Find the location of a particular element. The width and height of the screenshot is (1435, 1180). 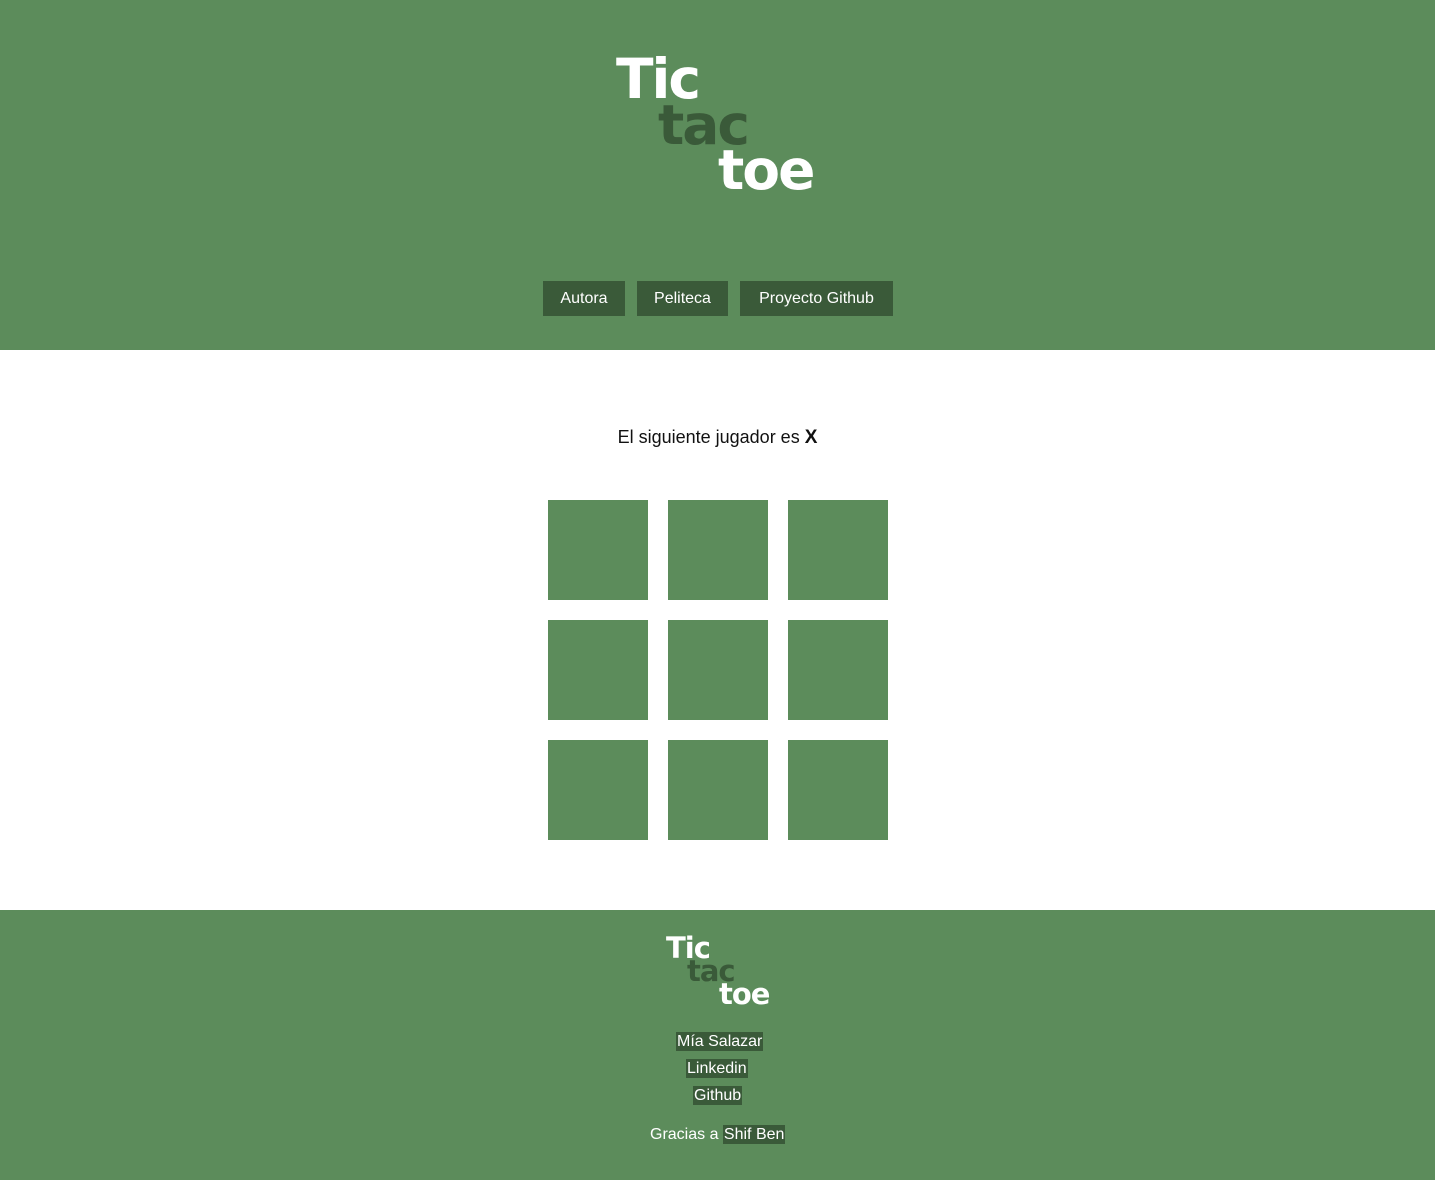

footer-thanks: Gracias a Shif Ben is located at coordinates (718, 1134).